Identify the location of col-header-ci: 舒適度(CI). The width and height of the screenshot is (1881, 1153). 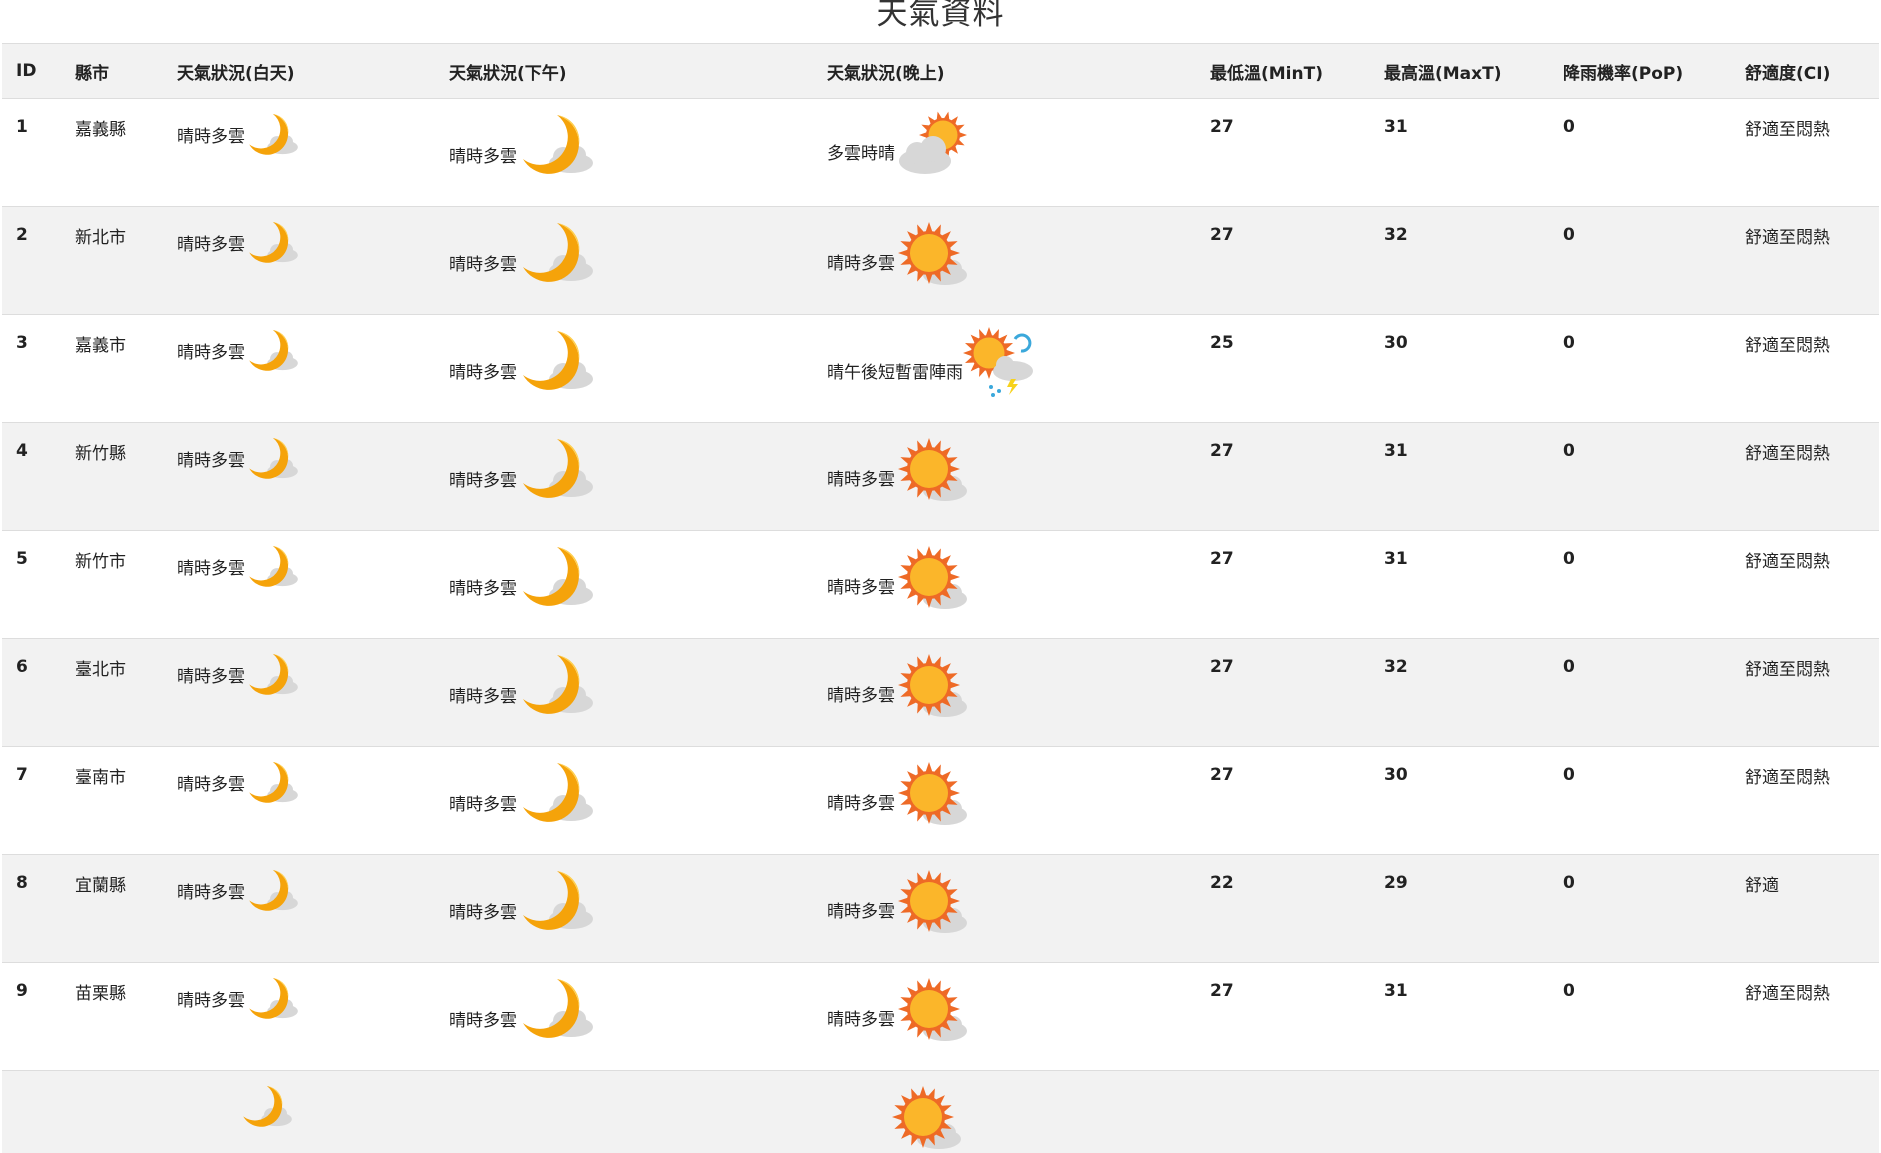
(1805, 71).